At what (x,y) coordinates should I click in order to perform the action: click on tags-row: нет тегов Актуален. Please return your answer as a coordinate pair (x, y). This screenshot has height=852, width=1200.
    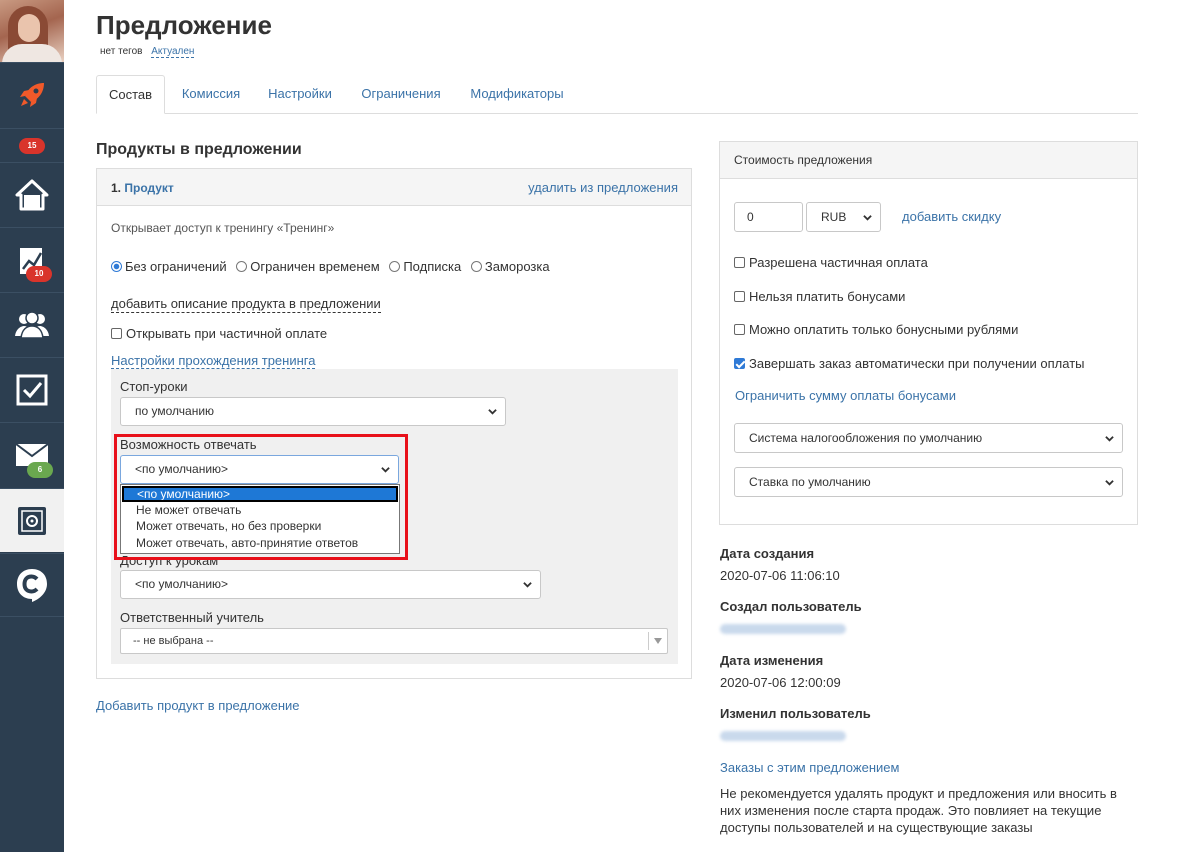
    Looking at the image, I should click on (147, 52).